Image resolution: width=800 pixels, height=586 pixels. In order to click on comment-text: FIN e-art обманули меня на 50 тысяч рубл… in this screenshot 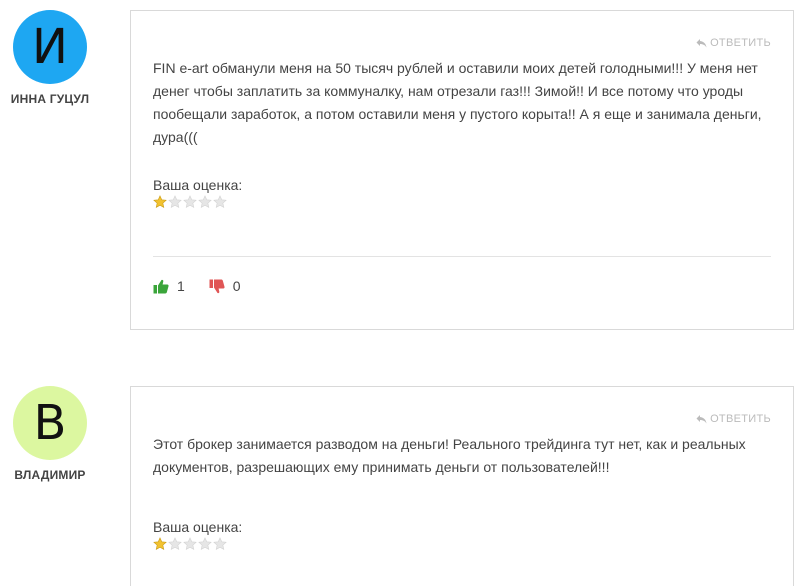, I will do `click(457, 102)`.